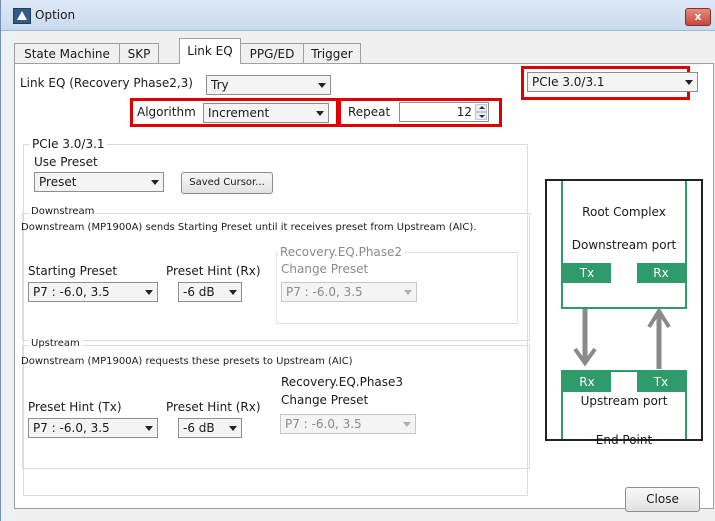 Image resolution: width=715 pixels, height=521 pixels. I want to click on starting-preset-value: P7 : -6.0, 3.5, so click(71, 292).